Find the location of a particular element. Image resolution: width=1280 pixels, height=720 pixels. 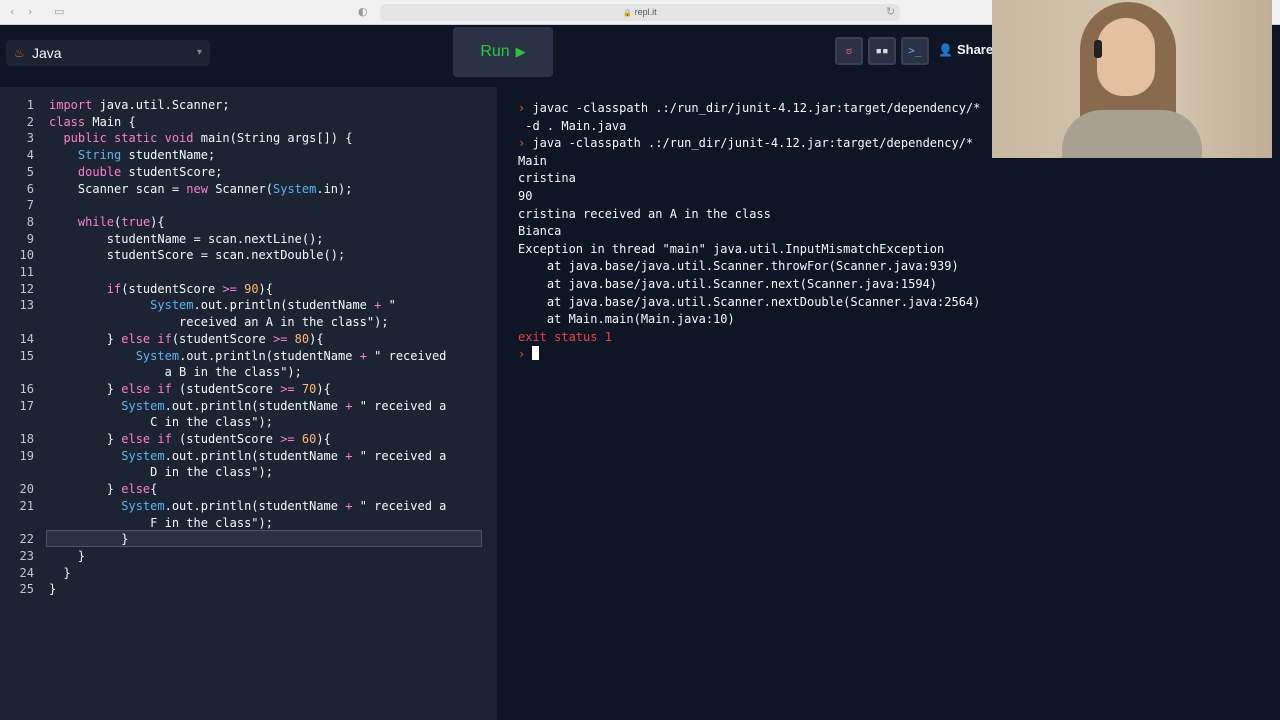

line-number: 17 is located at coordinates (26, 405).